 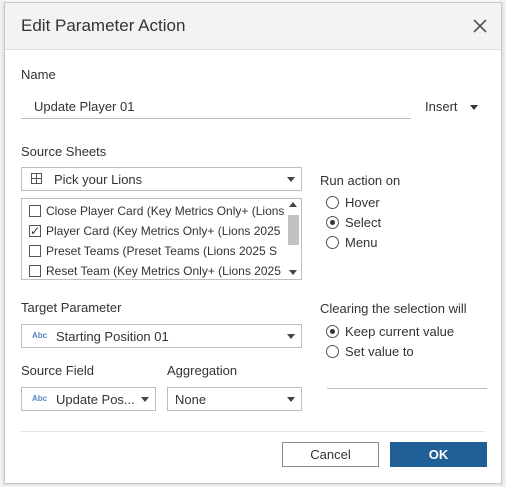 I want to click on run-on-hover-label: Hover, so click(x=362, y=202).